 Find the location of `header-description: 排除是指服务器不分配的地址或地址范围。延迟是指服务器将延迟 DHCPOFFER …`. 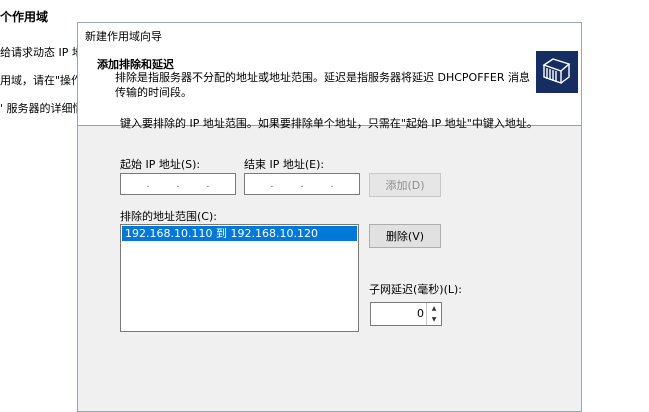

header-description: 排除是指服务器不分配的地址或地址范围。延迟是指服务器将延迟 DHCPOFFER … is located at coordinates (322, 85).